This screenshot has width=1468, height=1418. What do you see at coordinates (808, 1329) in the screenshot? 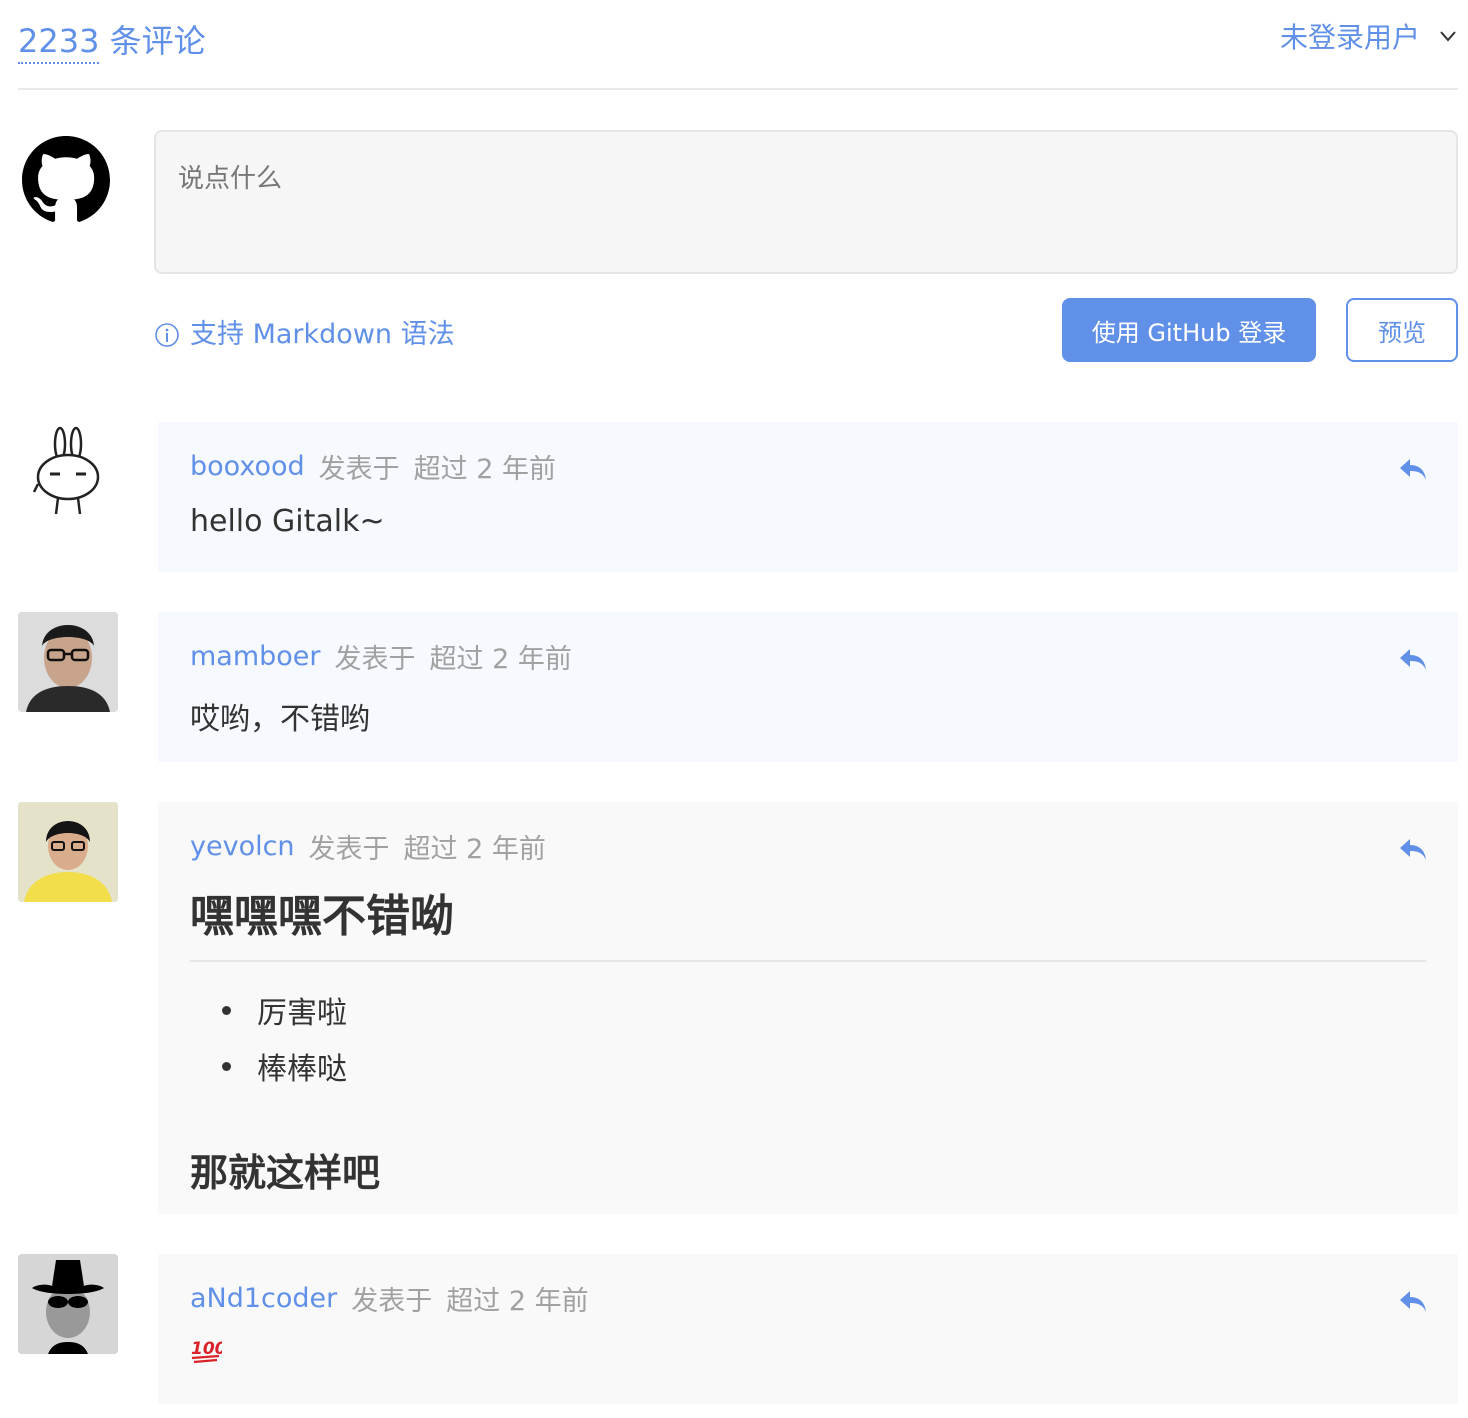
I see `comment-bubble: aNd1coder 发表于 超过 2 年前 100` at bounding box center [808, 1329].